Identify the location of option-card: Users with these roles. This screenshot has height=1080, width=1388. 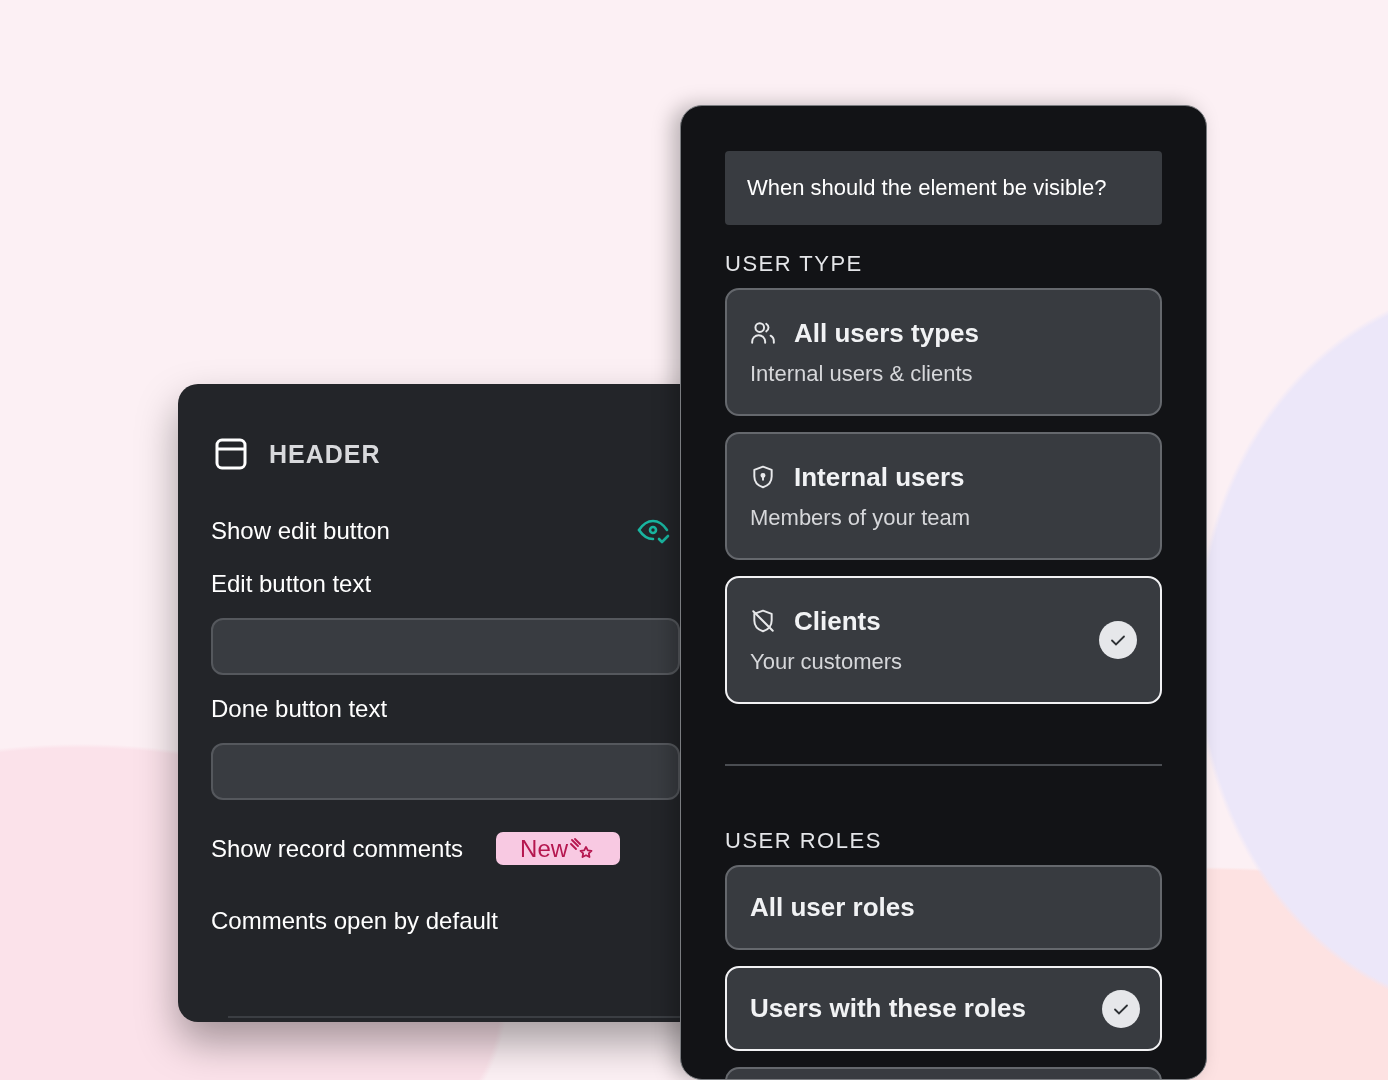
(943, 1008).